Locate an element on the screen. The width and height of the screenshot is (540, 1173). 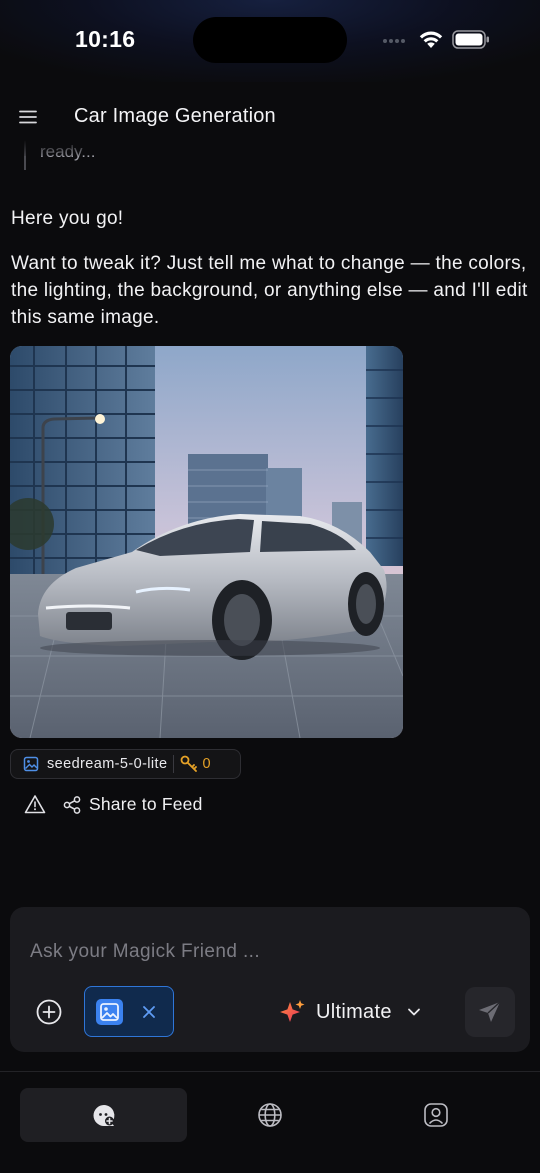
bottom-nav-divider is located at coordinates (270, 1071).